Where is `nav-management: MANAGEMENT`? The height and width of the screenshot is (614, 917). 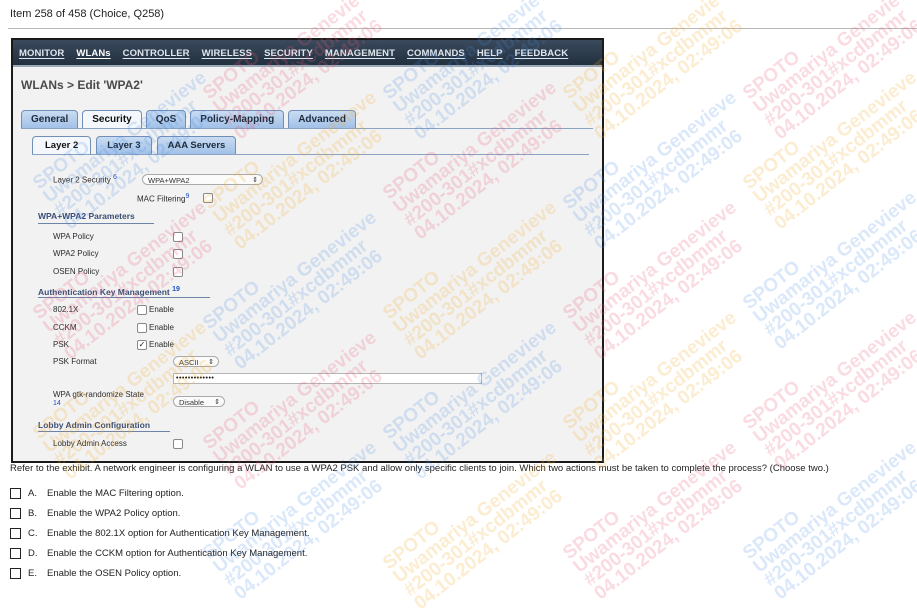
nav-management: MANAGEMENT is located at coordinates (360, 56).